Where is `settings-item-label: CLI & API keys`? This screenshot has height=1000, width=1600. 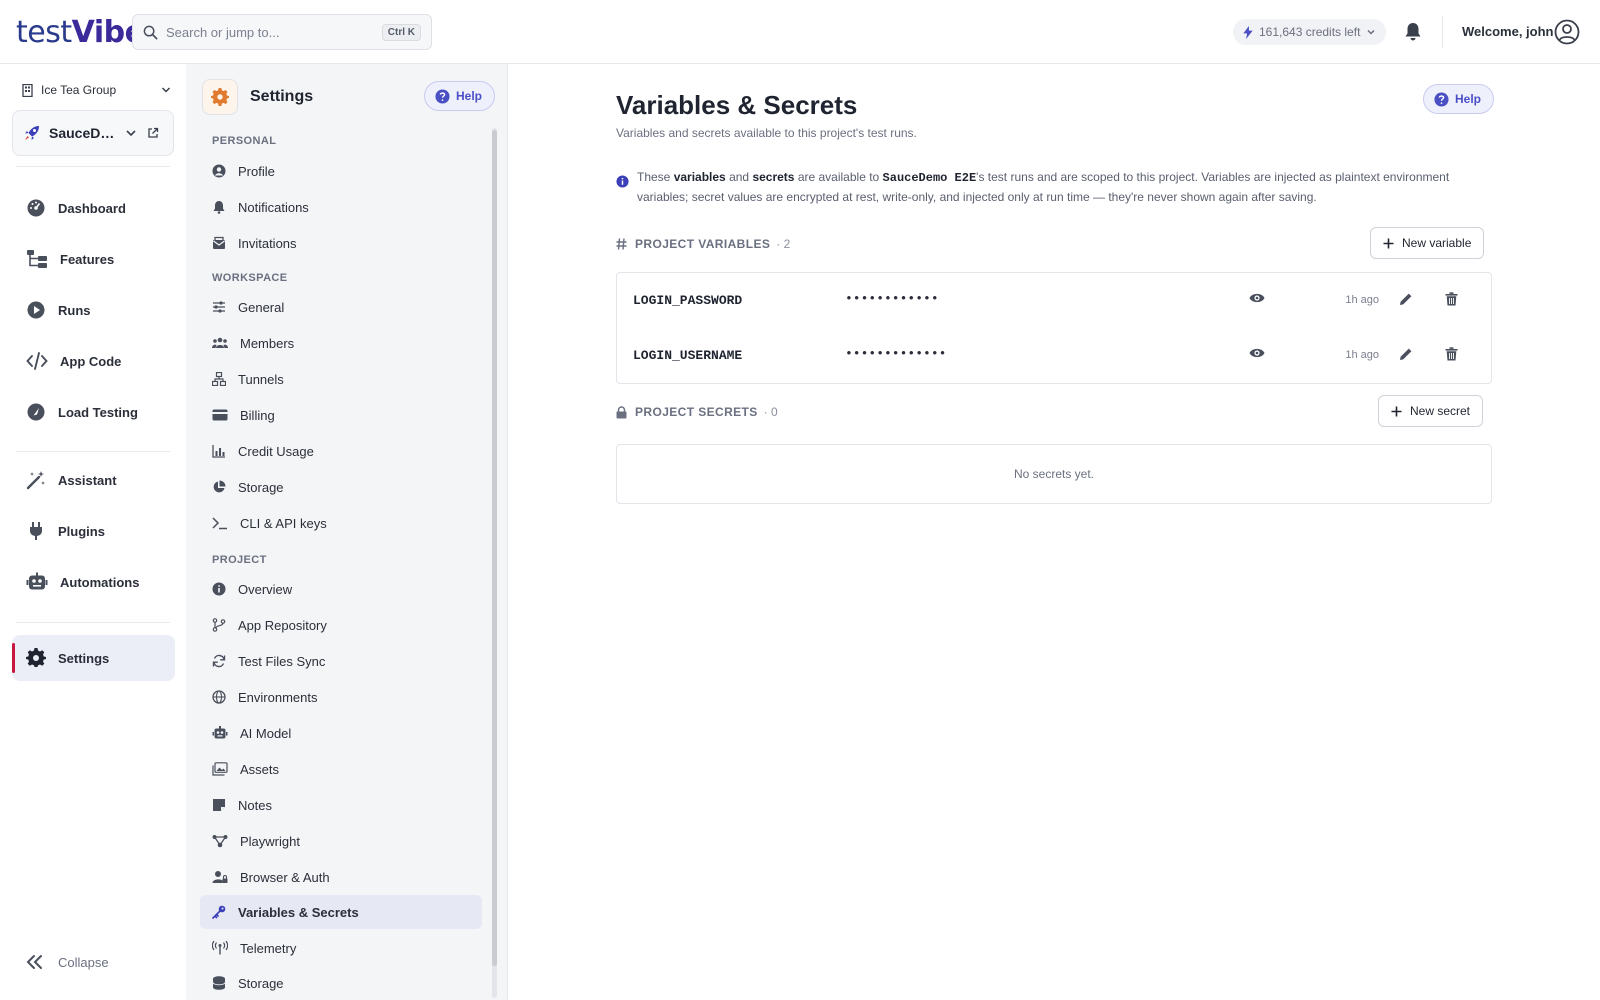
settings-item-label: CLI & API keys is located at coordinates (283, 523).